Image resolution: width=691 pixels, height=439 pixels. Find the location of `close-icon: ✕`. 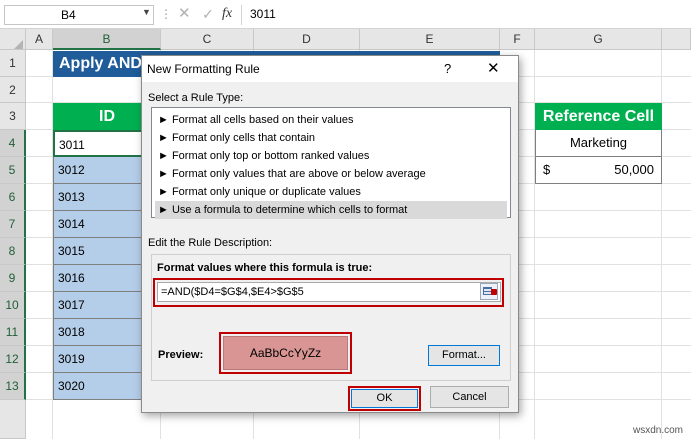

close-icon: ✕ is located at coordinates (493, 69).